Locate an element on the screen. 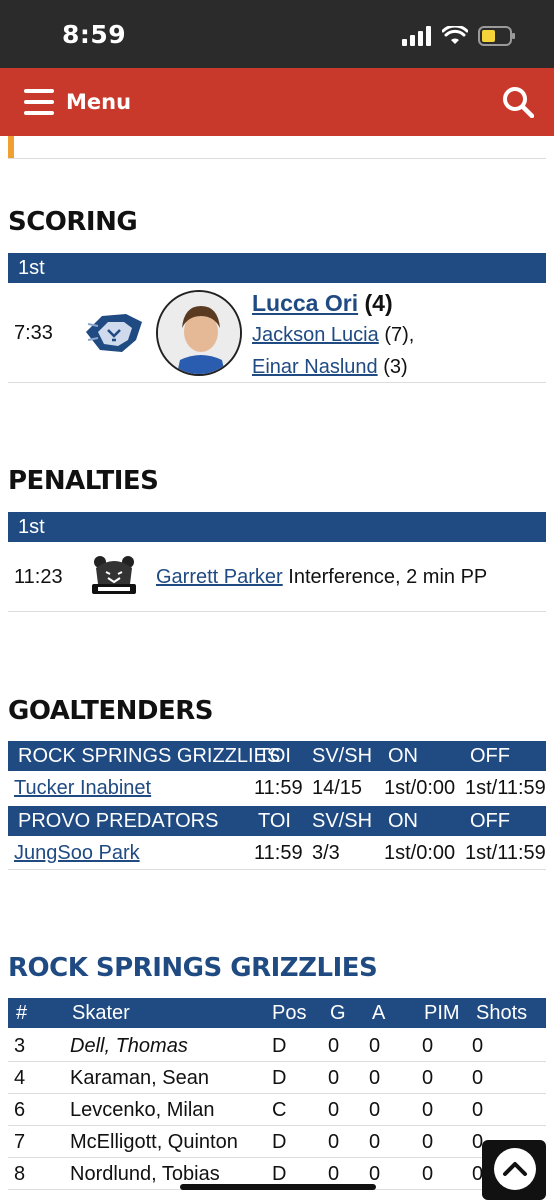  team-name: ROCK SPRINGS GRIZZLIES is located at coordinates (149, 756).